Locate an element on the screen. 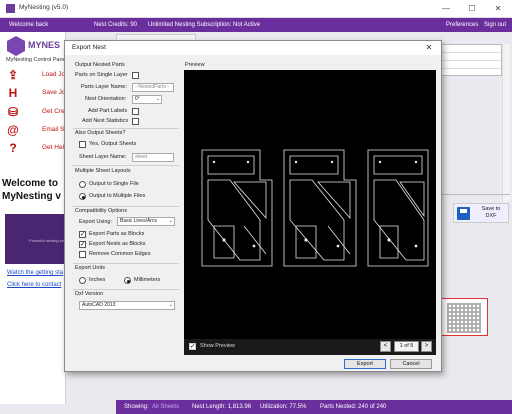 This screenshot has height=414, width=512. yes-output-sheets-checkbox is located at coordinates (82, 144).